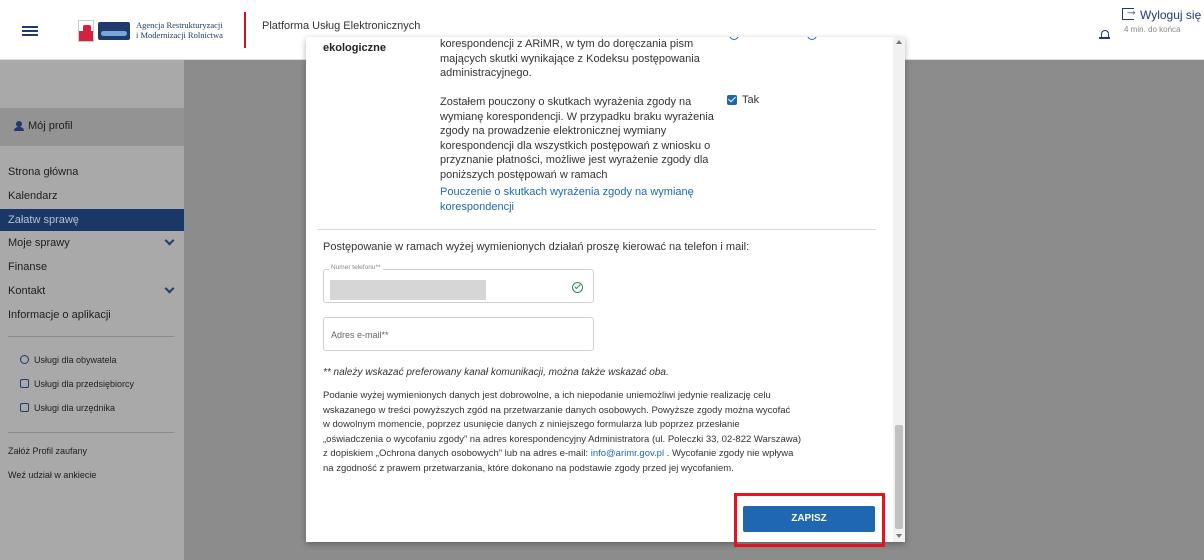 This screenshot has width=1204, height=560. Describe the element at coordinates (1152, 29) in the screenshot. I see `session-timer: 4 min. do końca` at that location.